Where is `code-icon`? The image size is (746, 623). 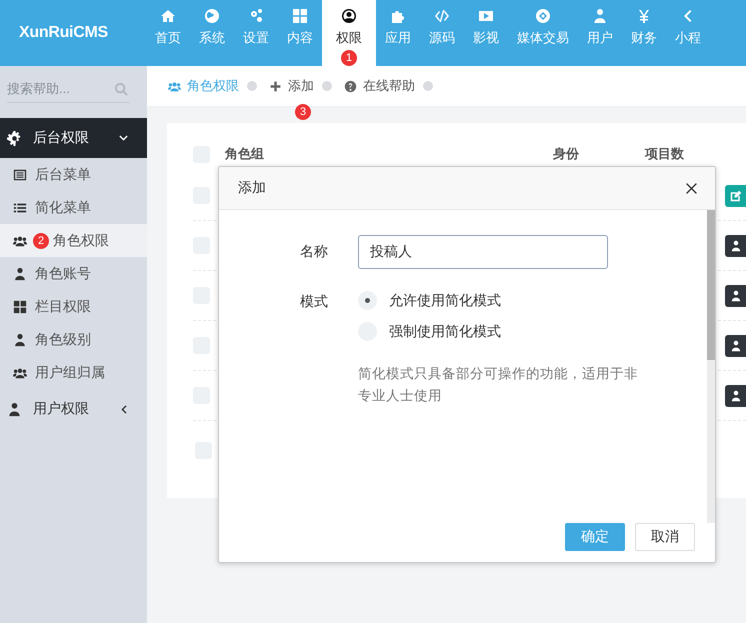
code-icon is located at coordinates (442, 16).